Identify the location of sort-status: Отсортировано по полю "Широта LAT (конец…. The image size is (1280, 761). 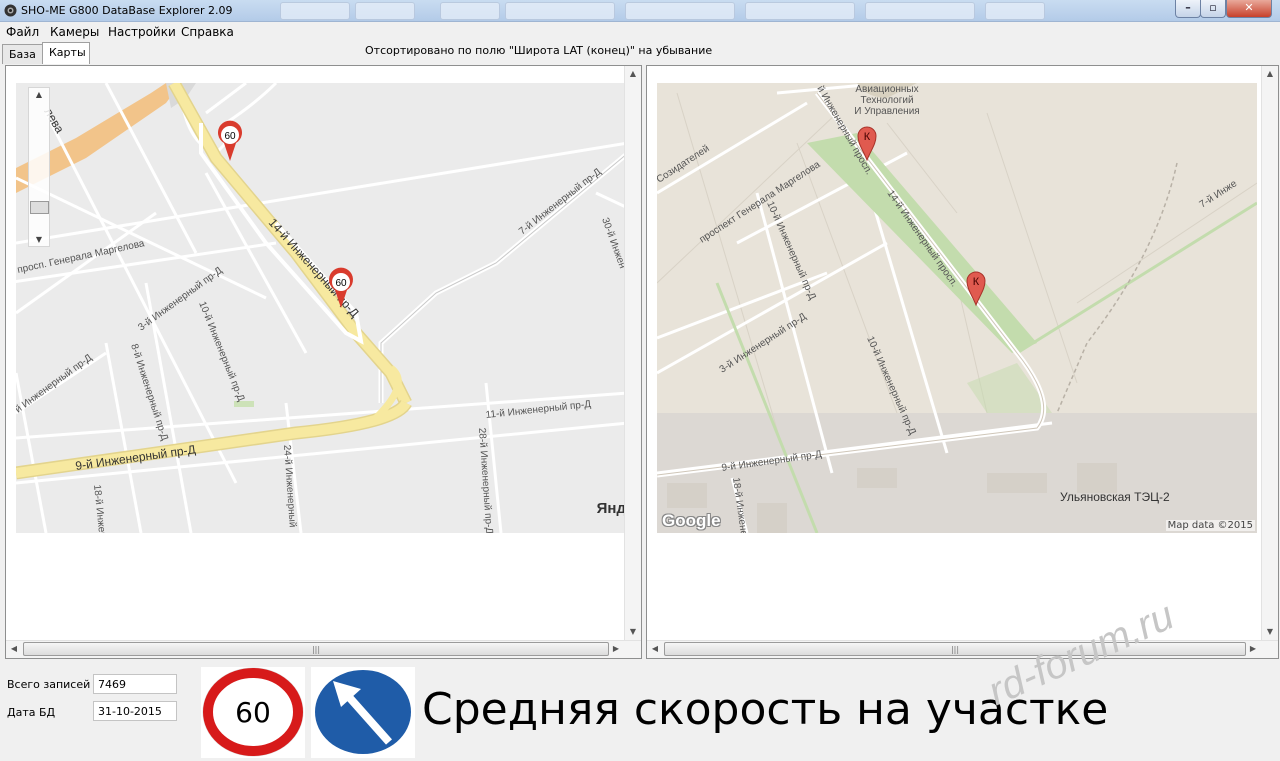
(539, 50).